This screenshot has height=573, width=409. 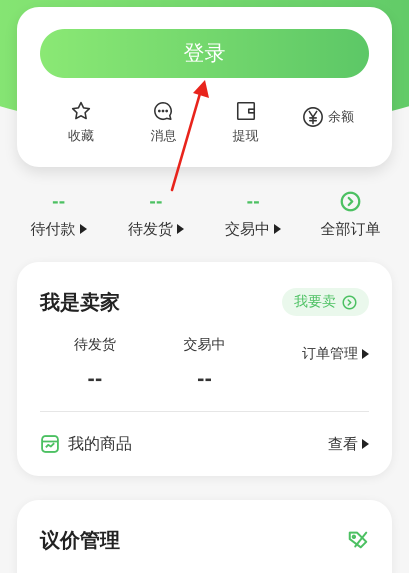 What do you see at coordinates (163, 123) in the screenshot?
I see `shortcut-button: 消息` at bounding box center [163, 123].